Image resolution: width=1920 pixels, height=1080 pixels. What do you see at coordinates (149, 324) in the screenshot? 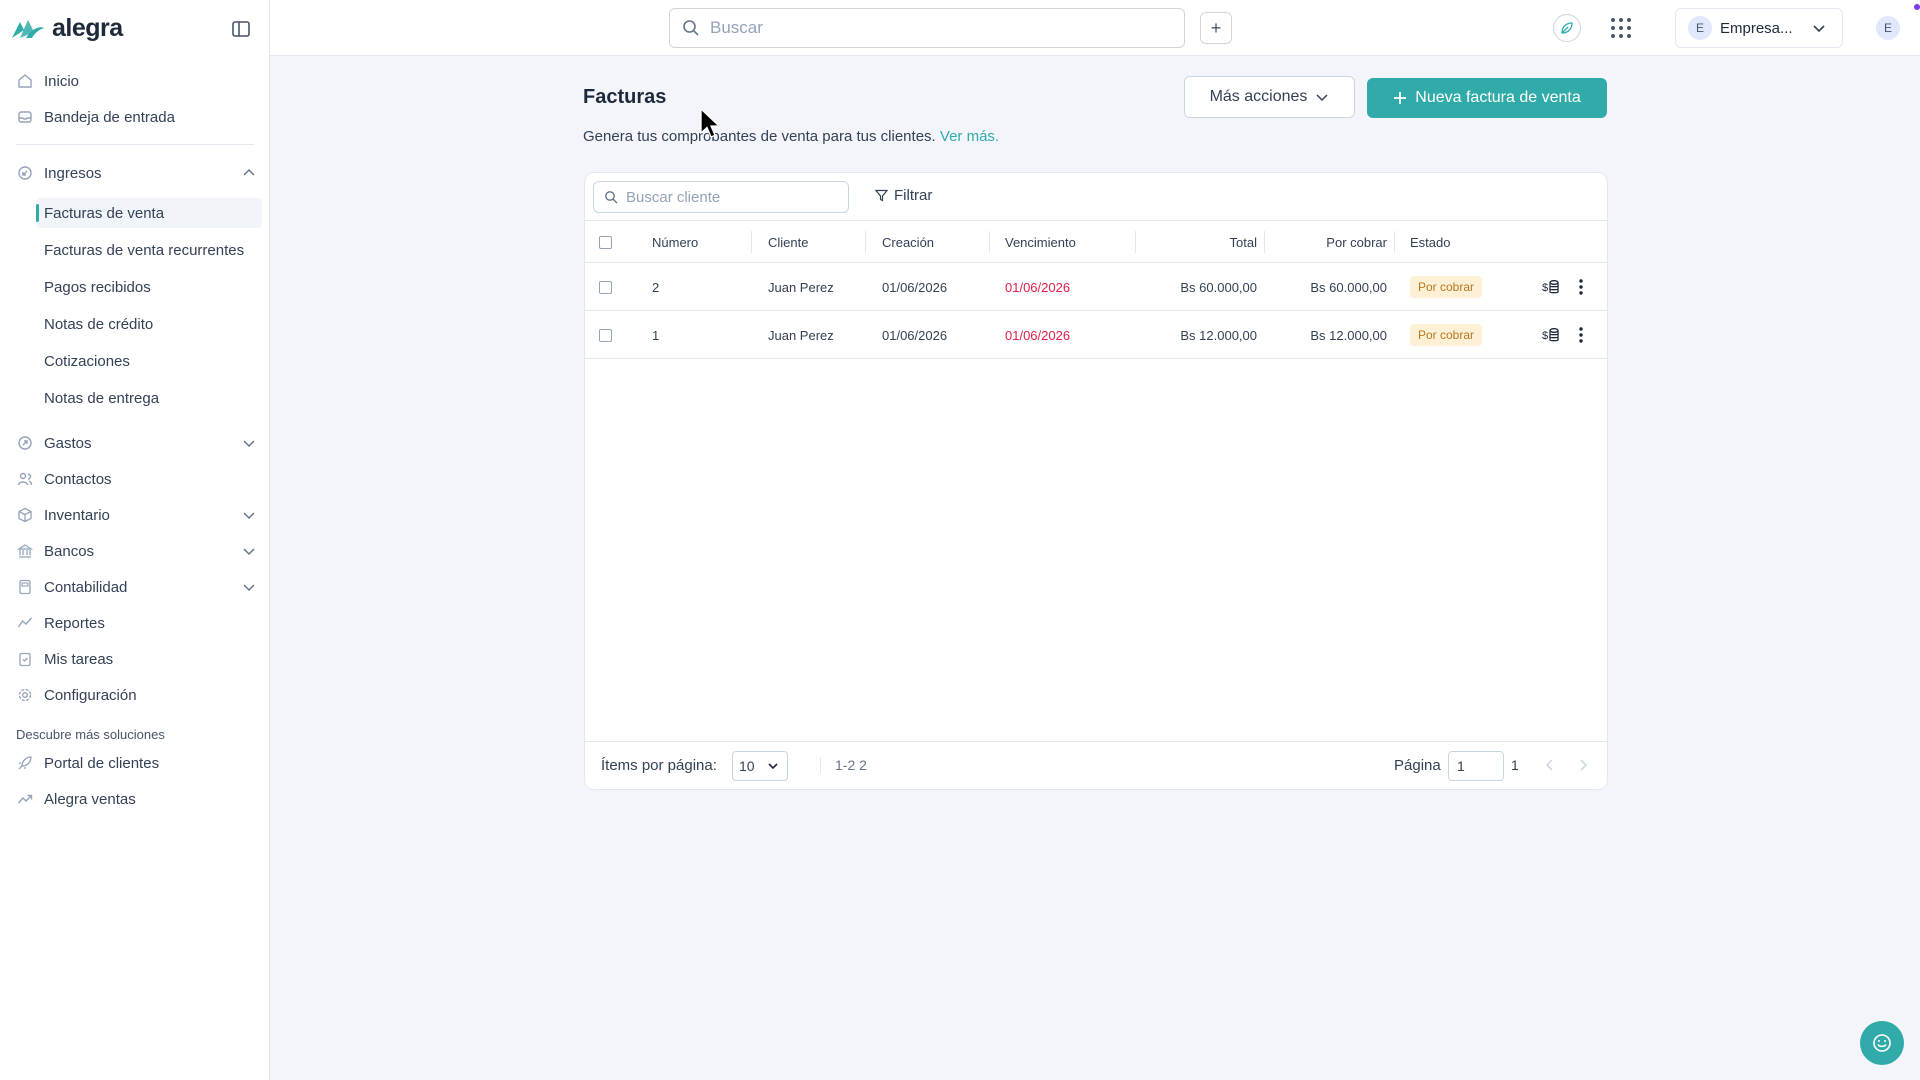
I see `sidebar-subitem-notas-de-credito: Notas de crédito` at bounding box center [149, 324].